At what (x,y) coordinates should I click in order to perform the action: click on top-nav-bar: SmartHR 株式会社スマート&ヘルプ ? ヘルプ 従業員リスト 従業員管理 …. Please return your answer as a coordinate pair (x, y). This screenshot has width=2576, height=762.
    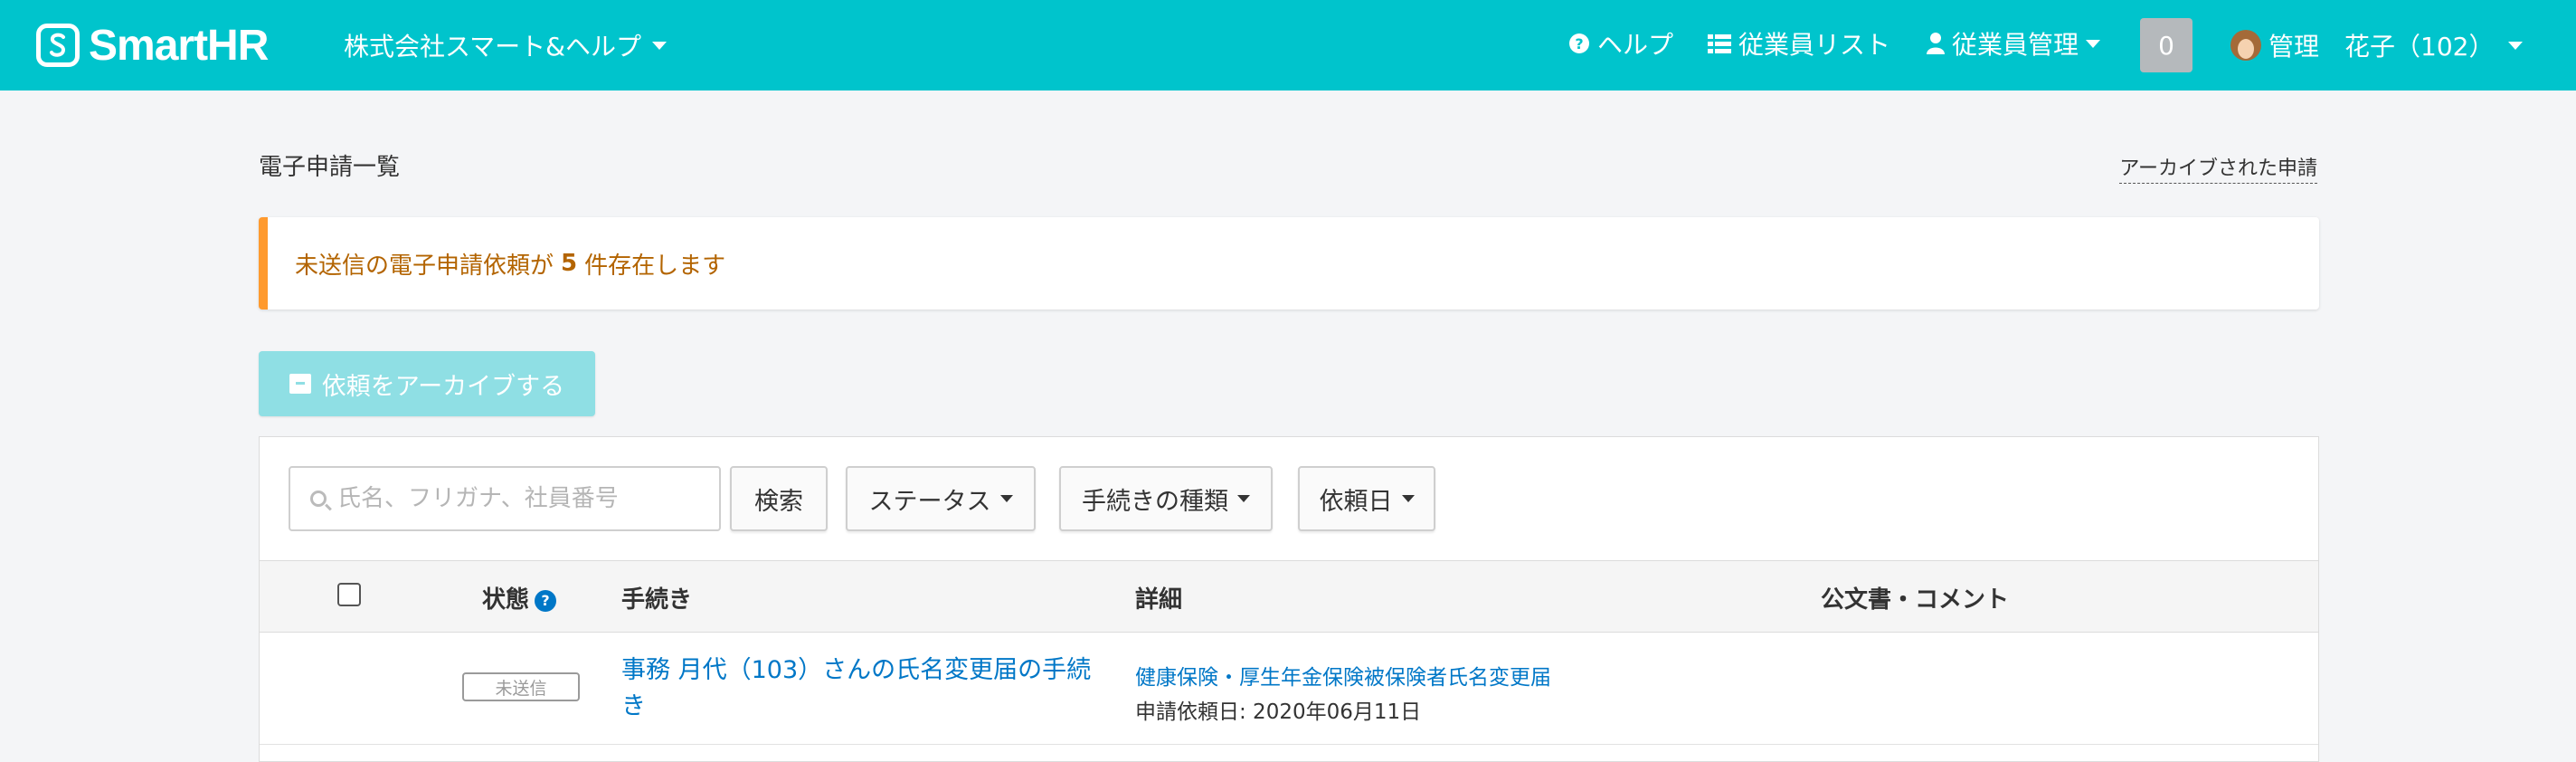
    Looking at the image, I should click on (1288, 45).